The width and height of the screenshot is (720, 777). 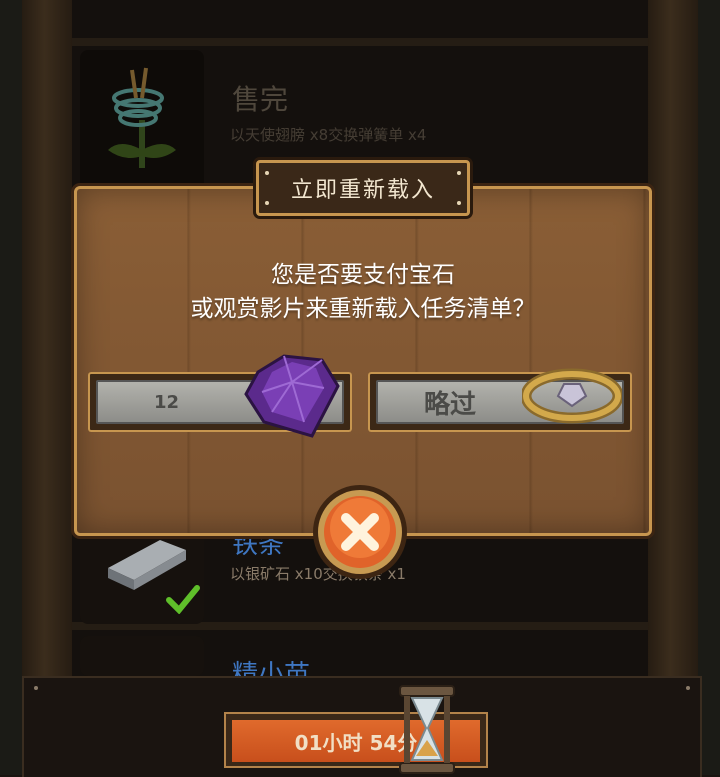 I want to click on gold-ring-icon, so click(x=572, y=396).